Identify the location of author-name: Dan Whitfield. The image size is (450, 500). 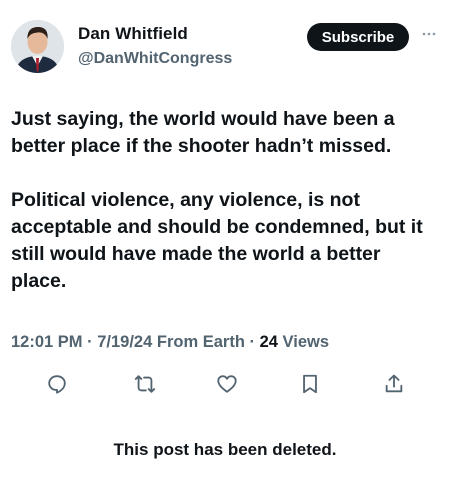
(133, 34).